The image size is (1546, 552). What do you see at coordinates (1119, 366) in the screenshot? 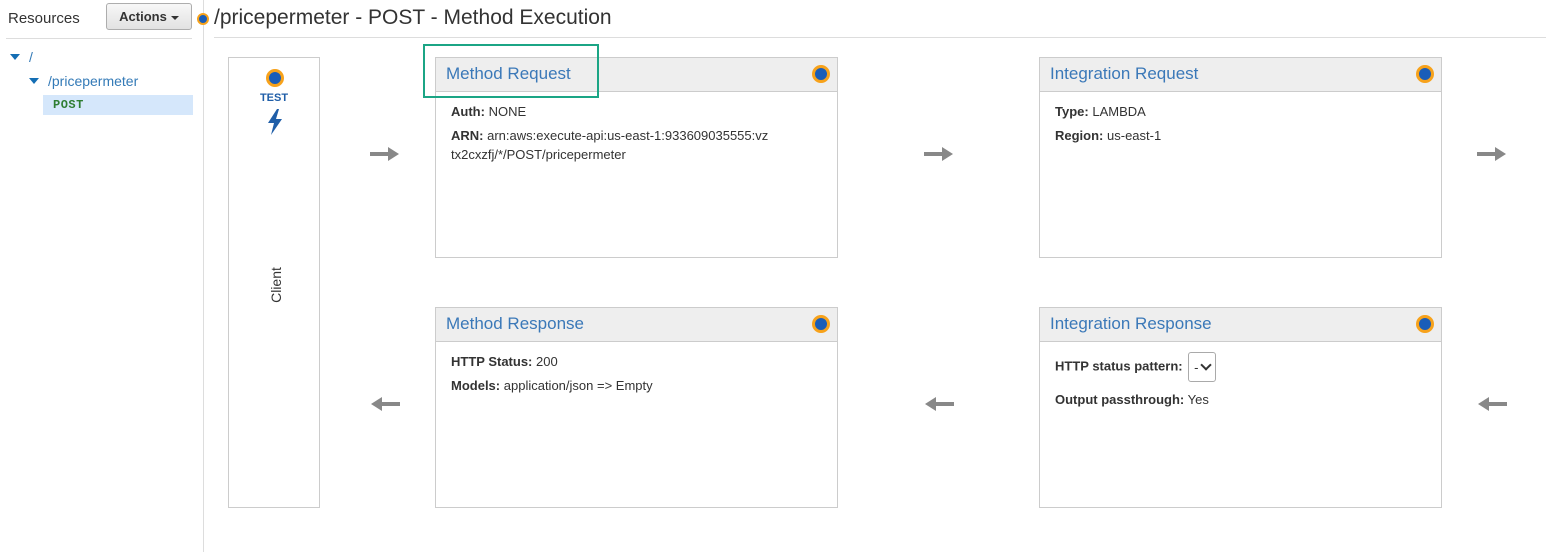
I see `status-pattern-label: HTTP status pattern:` at bounding box center [1119, 366].